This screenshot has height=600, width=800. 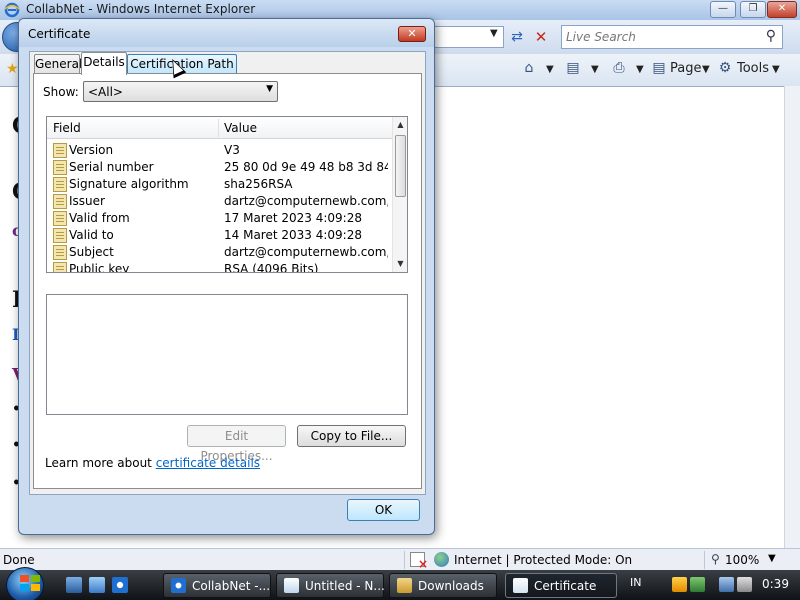 What do you see at coordinates (269, 89) in the screenshot?
I see `chevron-down-icon: ▼` at bounding box center [269, 89].